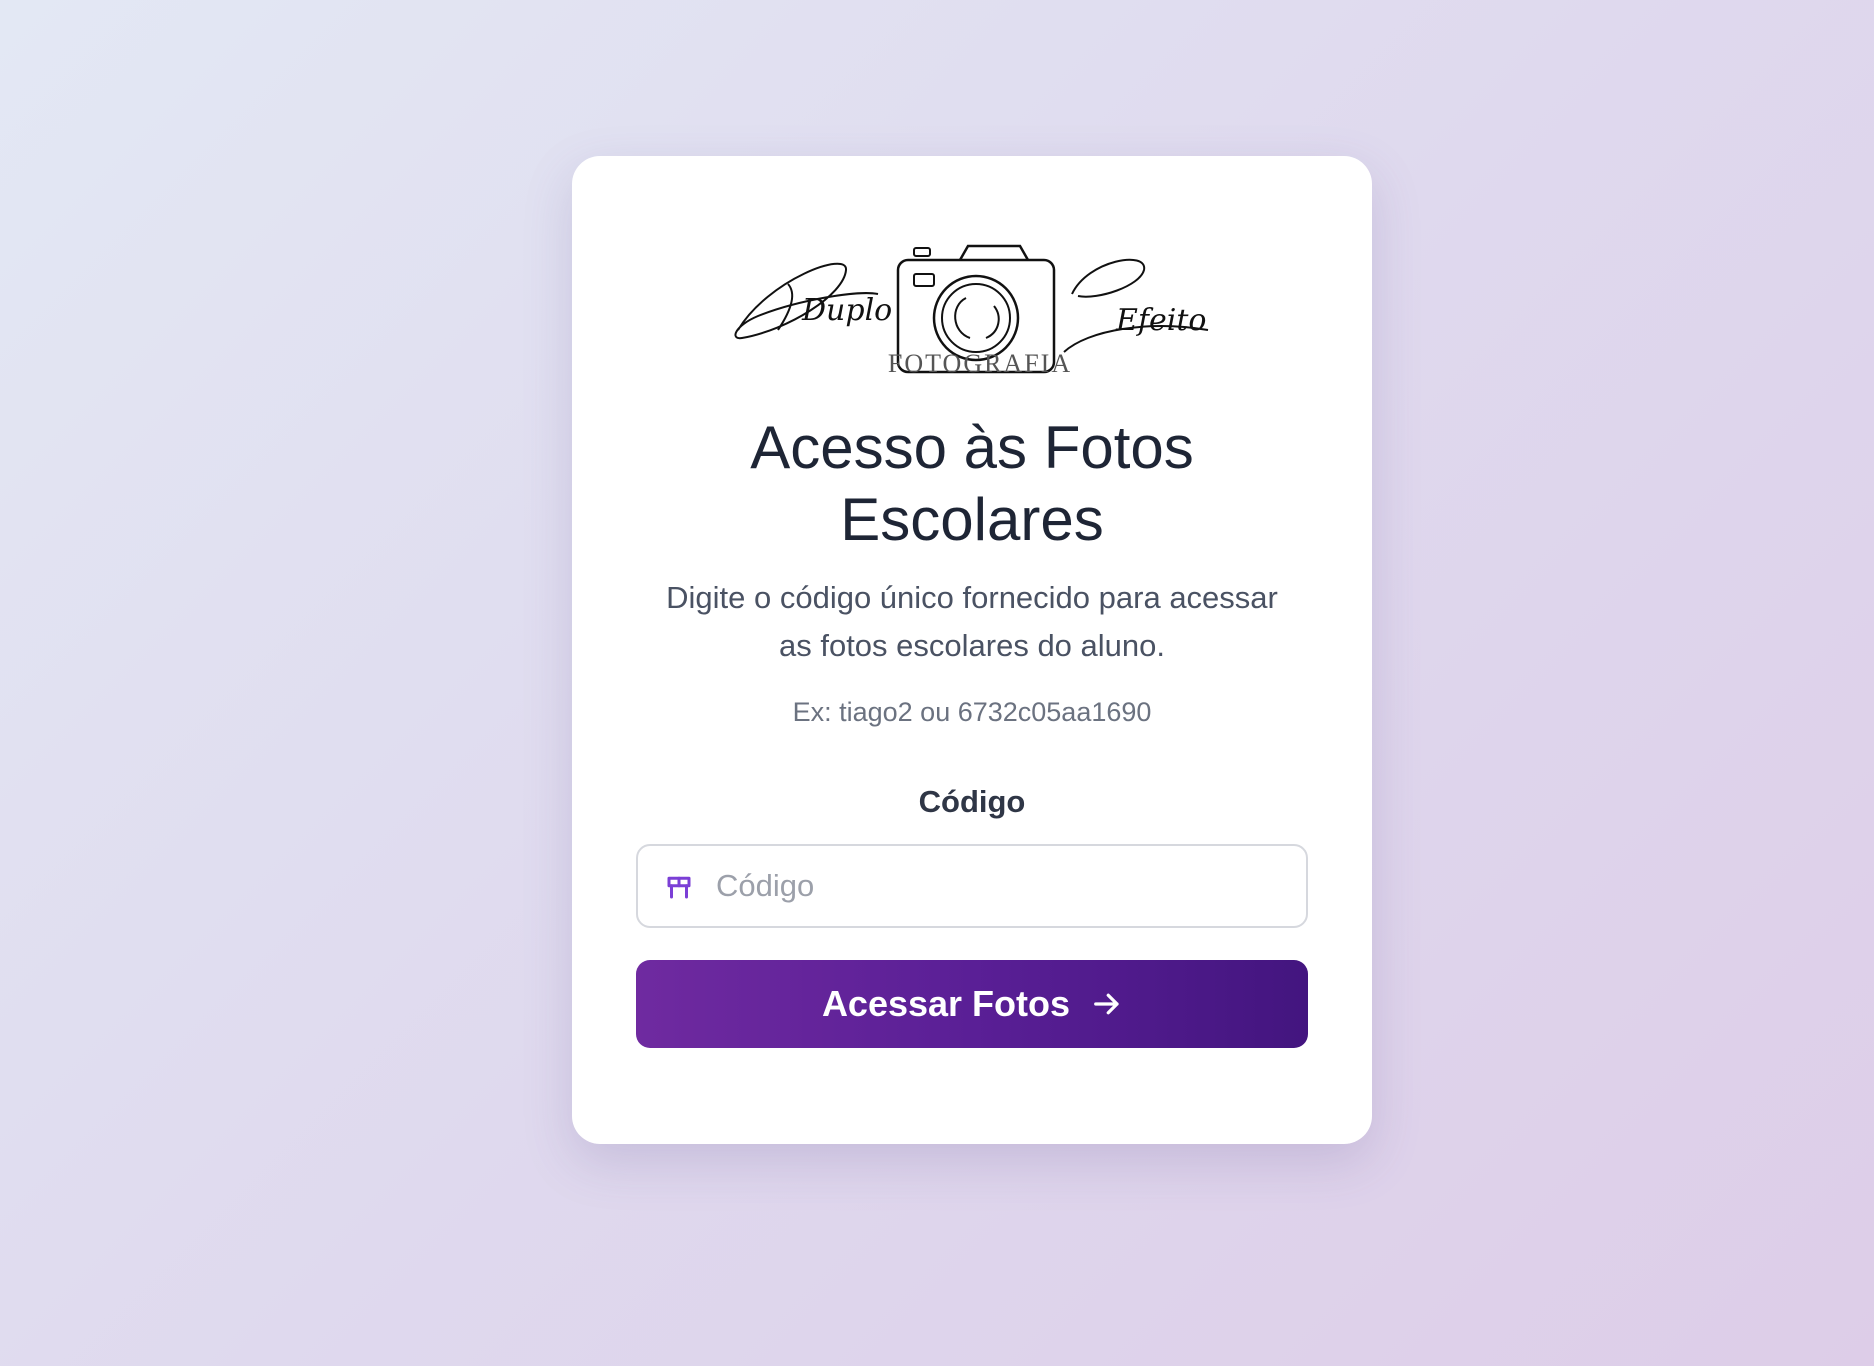 The height and width of the screenshot is (1366, 1874). I want to click on code-example-hint: Ex: tiago2 ou 6732c05aa1690, so click(972, 712).